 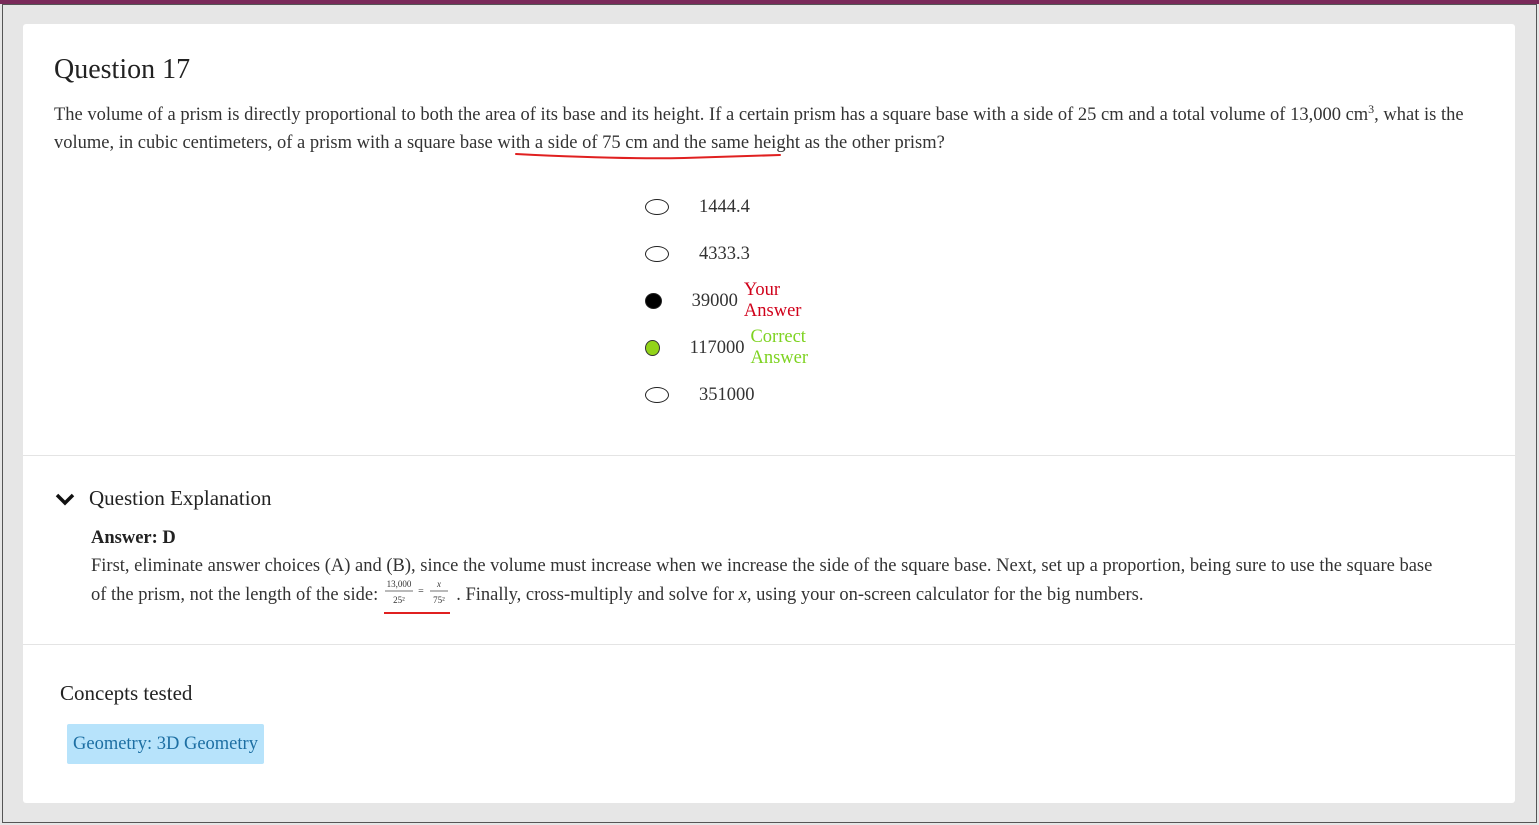 What do you see at coordinates (65, 499) in the screenshot?
I see `chevron-down-icon` at bounding box center [65, 499].